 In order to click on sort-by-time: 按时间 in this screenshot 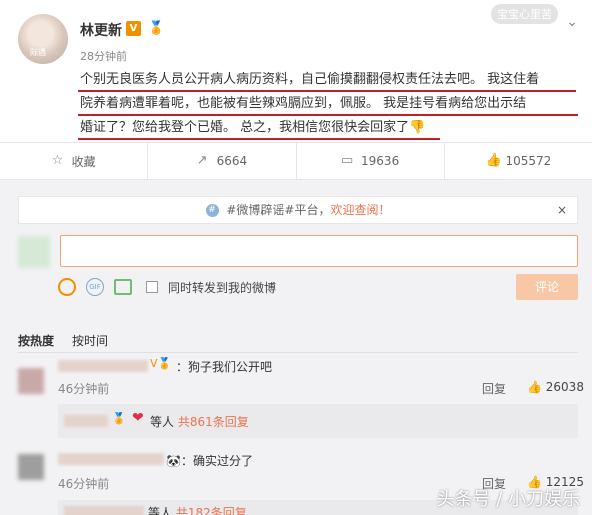, I will do `click(90, 340)`.